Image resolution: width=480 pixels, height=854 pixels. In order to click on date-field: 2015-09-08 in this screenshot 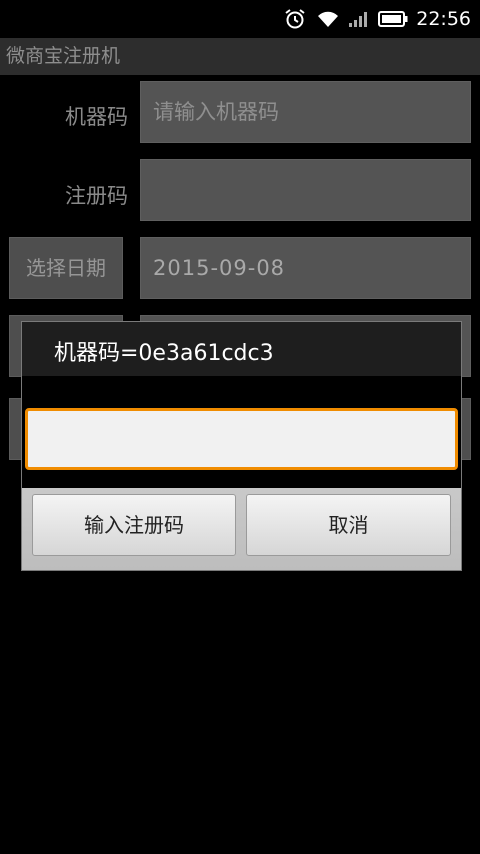, I will do `click(305, 268)`.